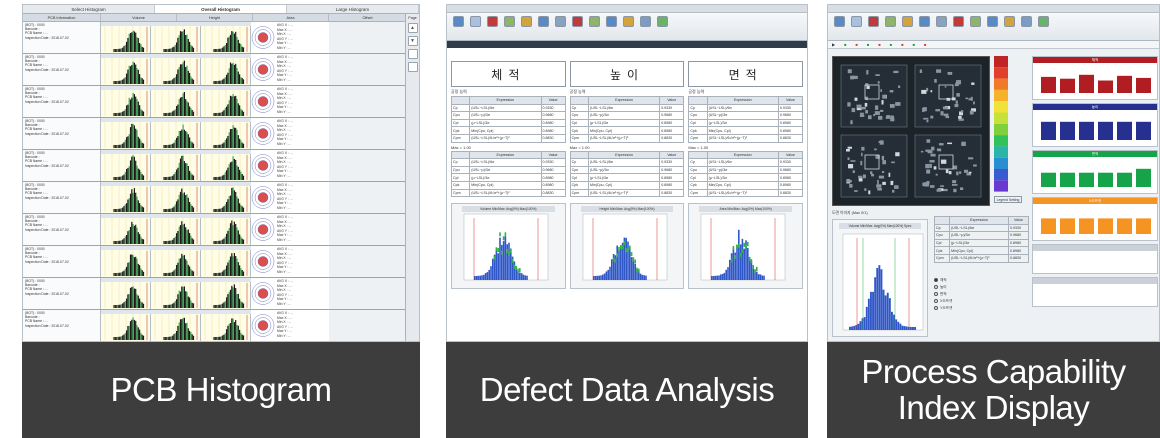  Describe the element at coordinates (1008, 199) in the screenshot. I see `legend-setting-button: Legend Setting` at that location.